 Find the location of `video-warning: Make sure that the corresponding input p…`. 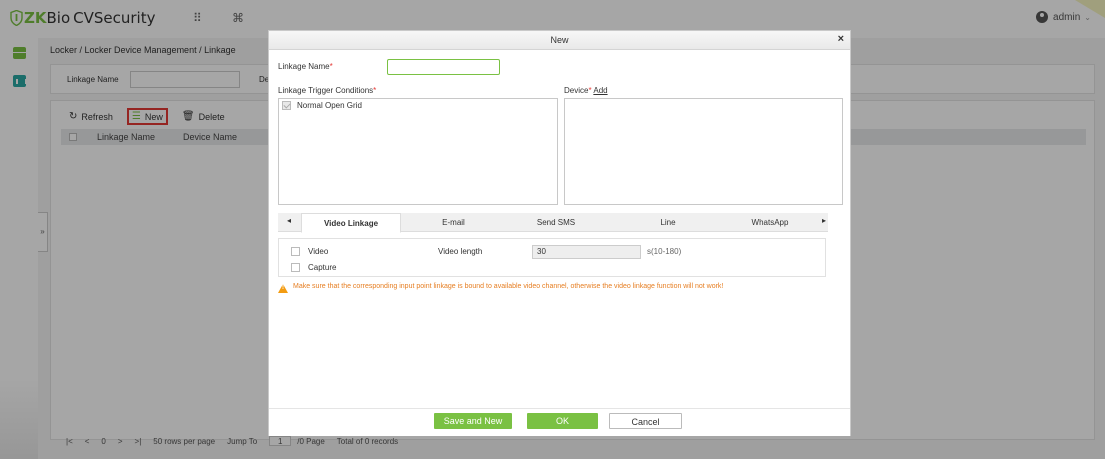

video-warning: Make sure that the corresponding input p… is located at coordinates (558, 288).